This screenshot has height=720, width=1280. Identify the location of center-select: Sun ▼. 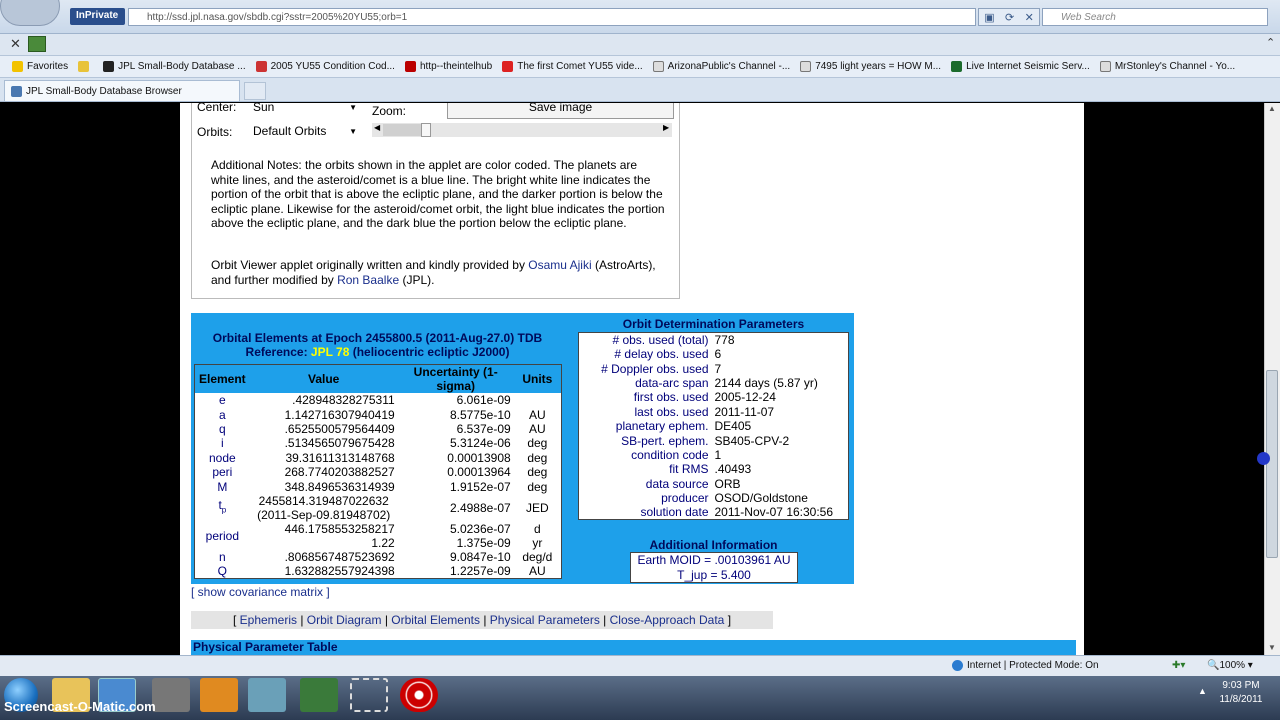
(305, 109).